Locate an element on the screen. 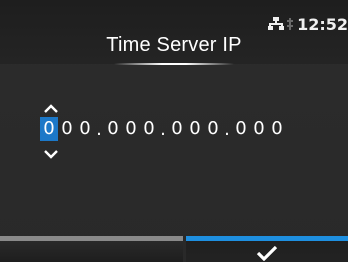 This screenshot has height=262, width=348. arrow-up-icon is located at coordinates (51, 106).